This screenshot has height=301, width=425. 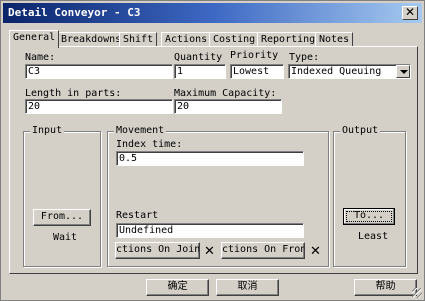 I want to click on close-icon: ✕, so click(x=410, y=12).